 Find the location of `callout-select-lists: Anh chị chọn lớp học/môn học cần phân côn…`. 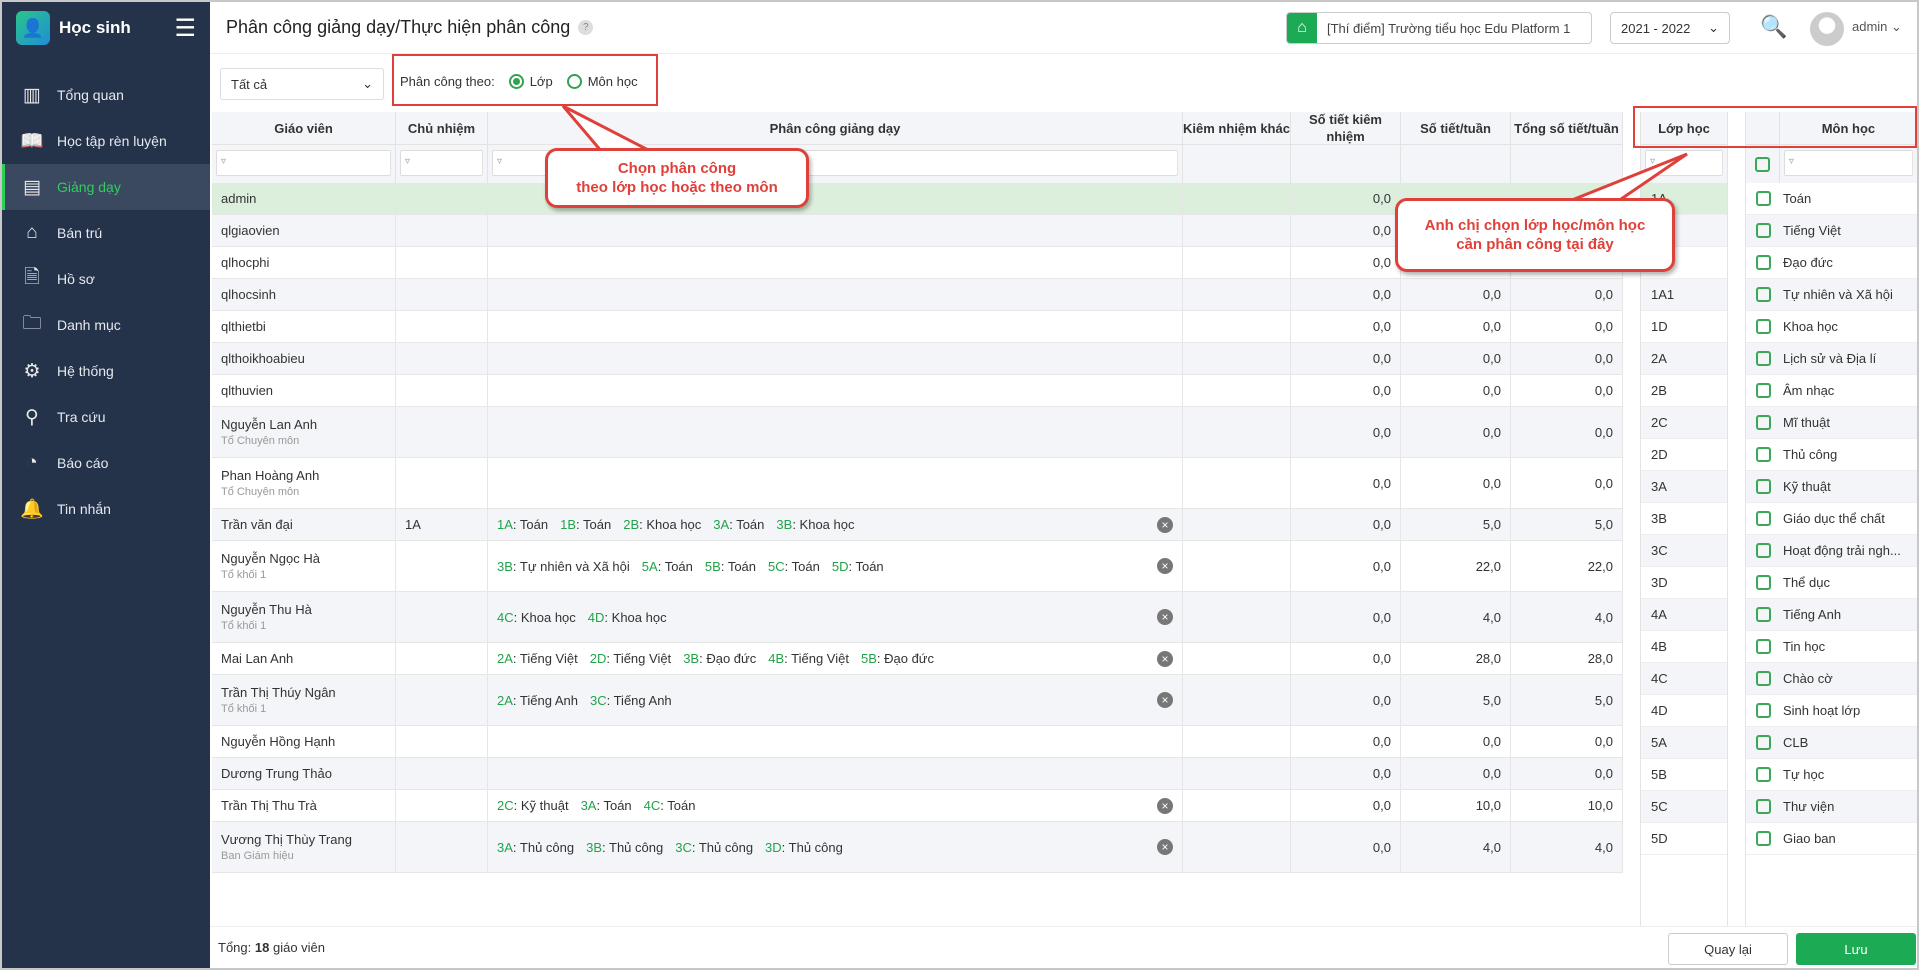

callout-select-lists: Anh chị chọn lớp học/môn học cần phân côn… is located at coordinates (1535, 235).